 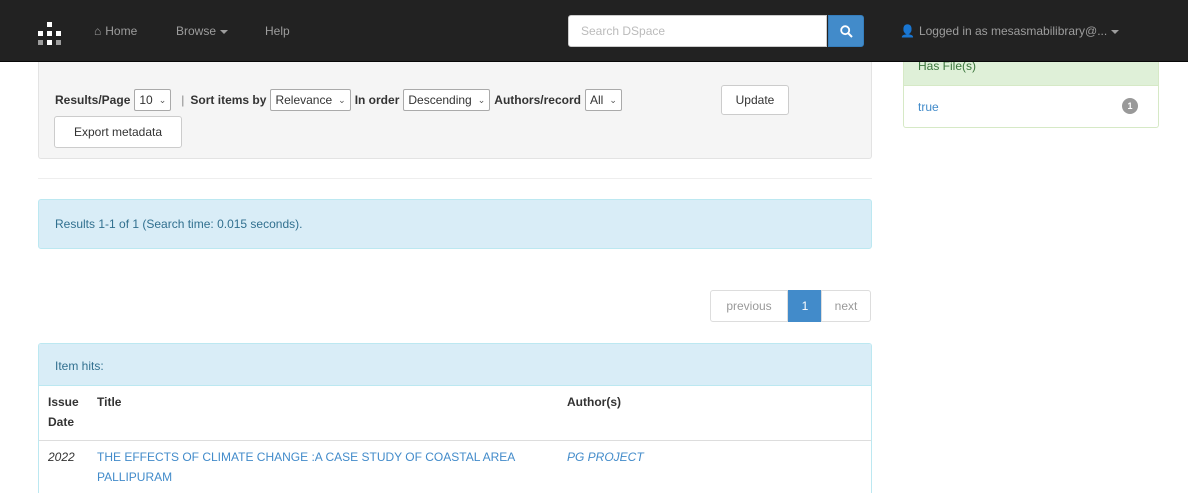 What do you see at coordinates (70, 412) in the screenshot?
I see `column-header-issue-date: Issue Date` at bounding box center [70, 412].